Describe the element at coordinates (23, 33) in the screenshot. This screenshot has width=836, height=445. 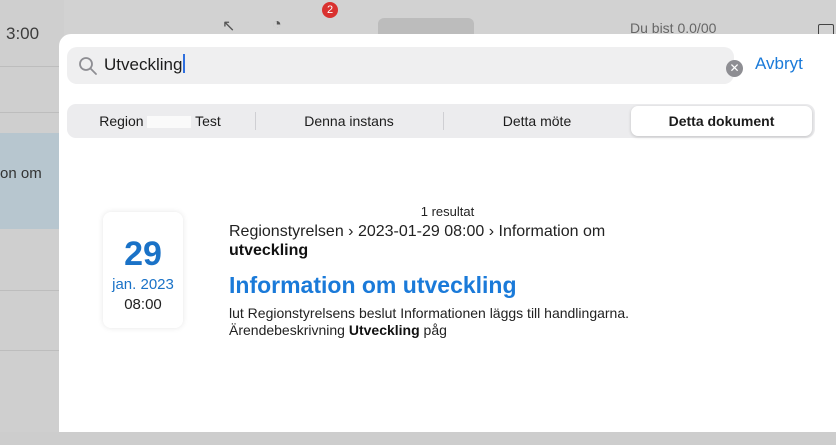
I see `background-time: 3:00` at that location.